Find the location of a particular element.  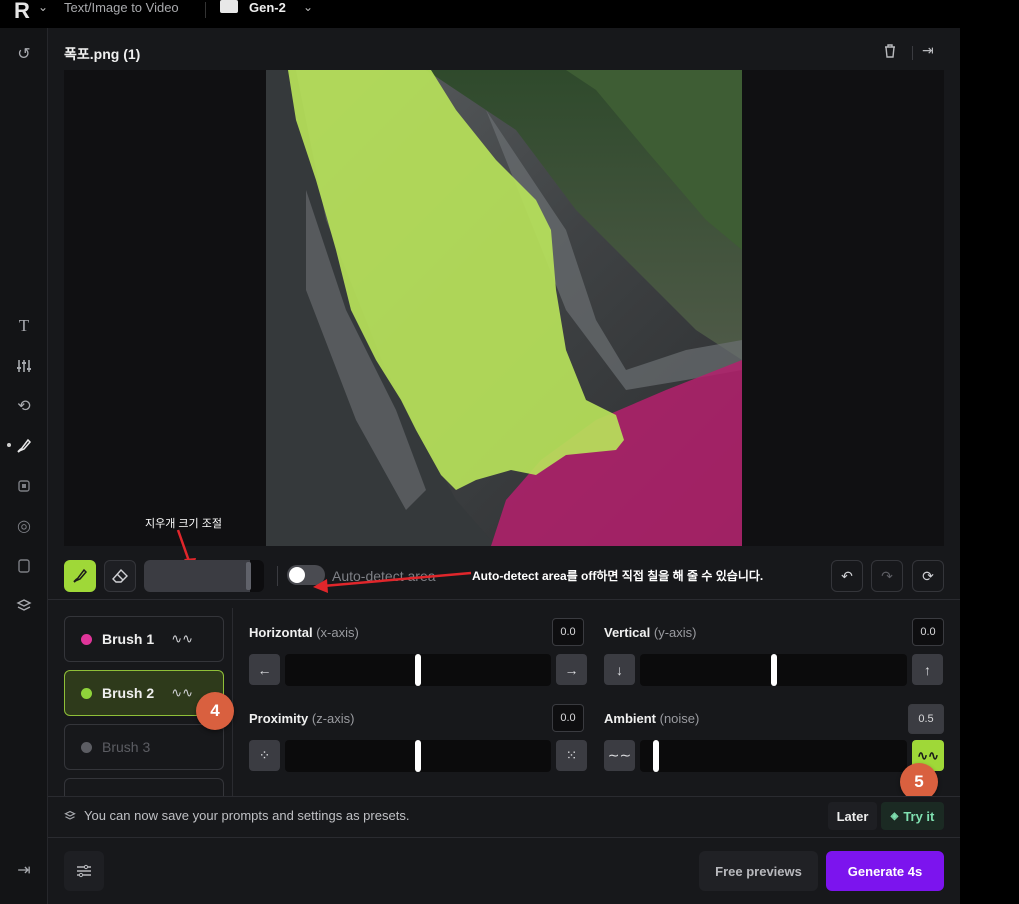

proximity-closer-button: ⁘ is located at coordinates (264, 755).